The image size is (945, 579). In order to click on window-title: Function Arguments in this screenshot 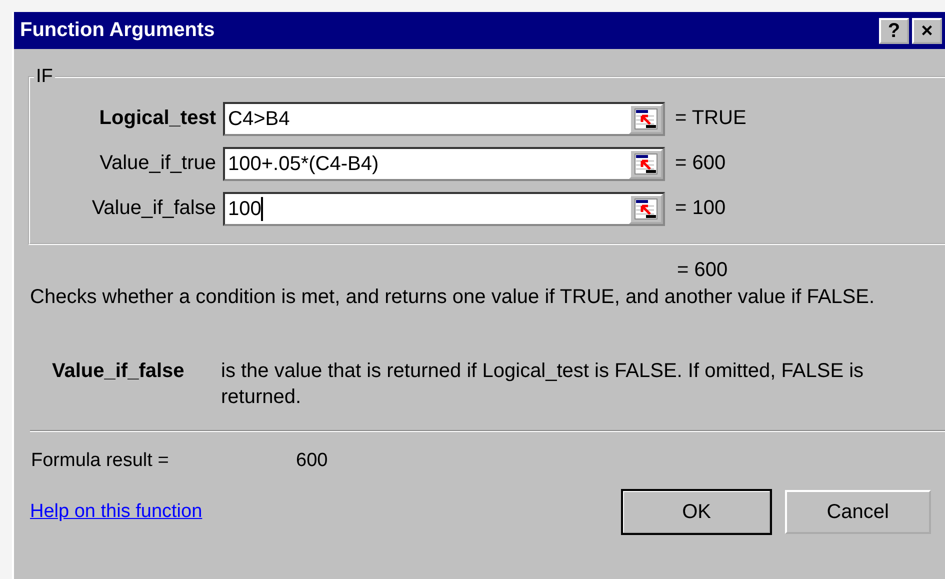, I will do `click(118, 30)`.